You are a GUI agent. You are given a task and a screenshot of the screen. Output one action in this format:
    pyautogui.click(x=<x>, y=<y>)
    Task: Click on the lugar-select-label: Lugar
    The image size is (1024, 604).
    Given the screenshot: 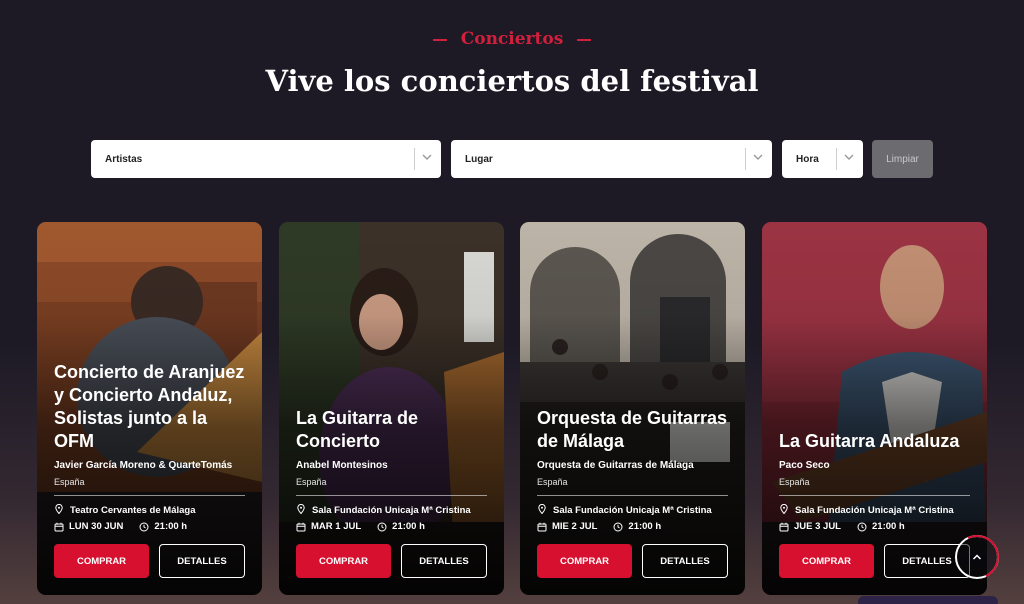 What is the action you would take?
    pyautogui.click(x=479, y=159)
    